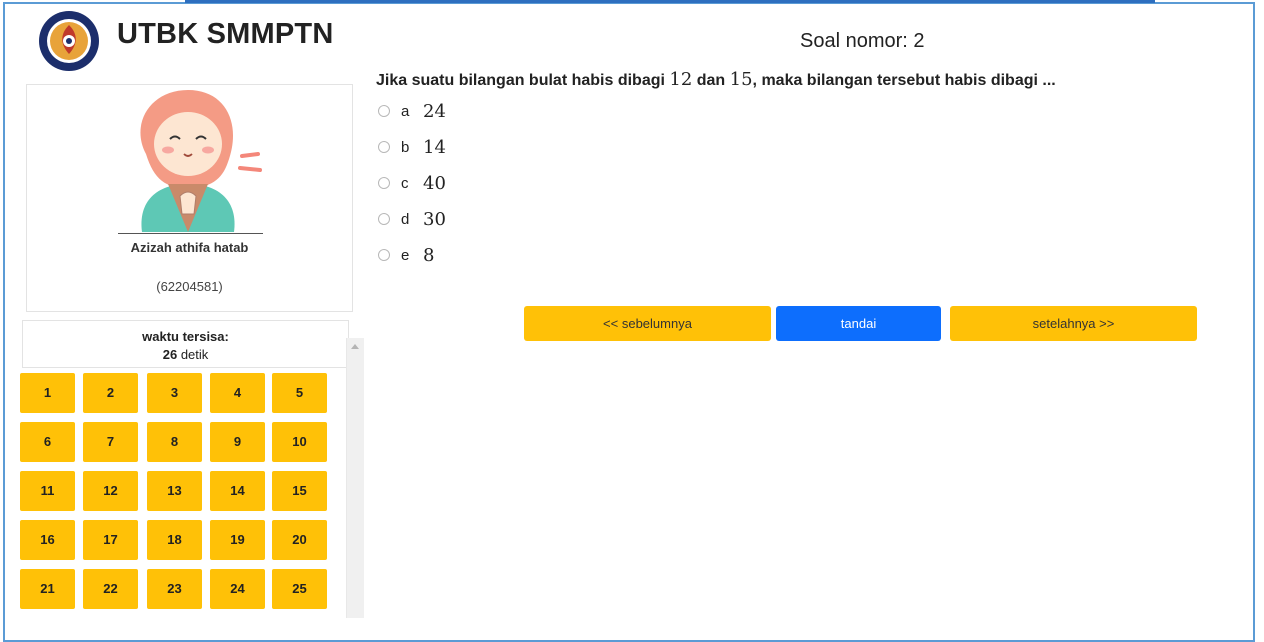 This screenshot has height=642, width=1264. What do you see at coordinates (194, 354) in the screenshot?
I see `timer-unit: detik` at bounding box center [194, 354].